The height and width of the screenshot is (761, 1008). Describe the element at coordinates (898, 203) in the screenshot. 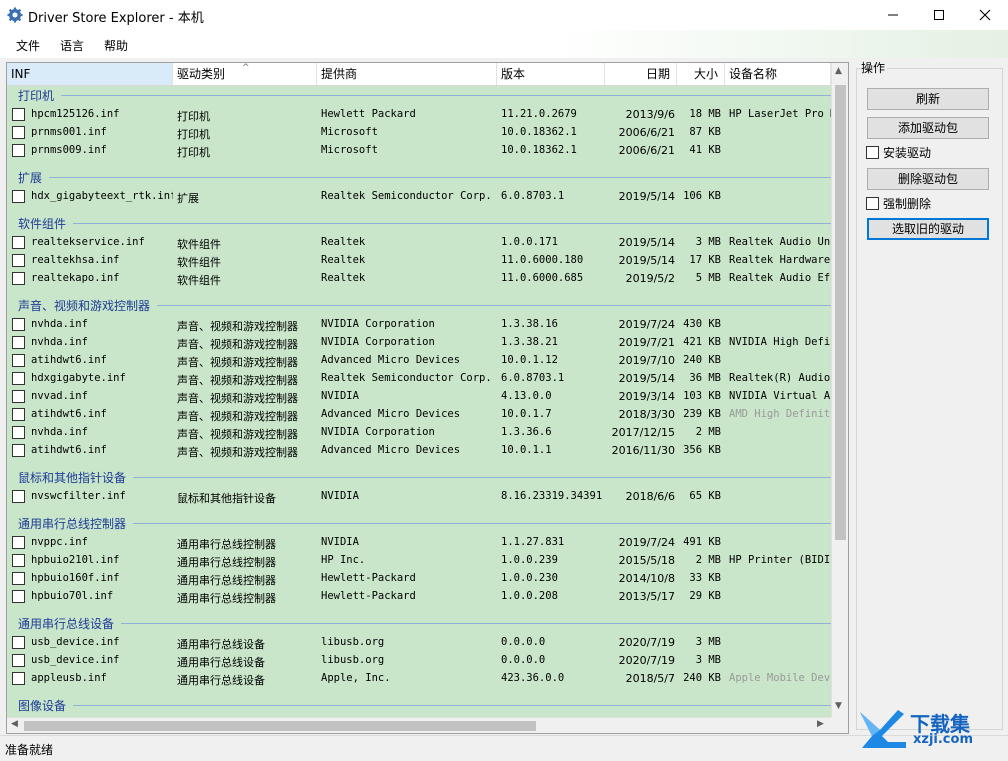

I see `force-delete-checkbox: 强制删除` at that location.